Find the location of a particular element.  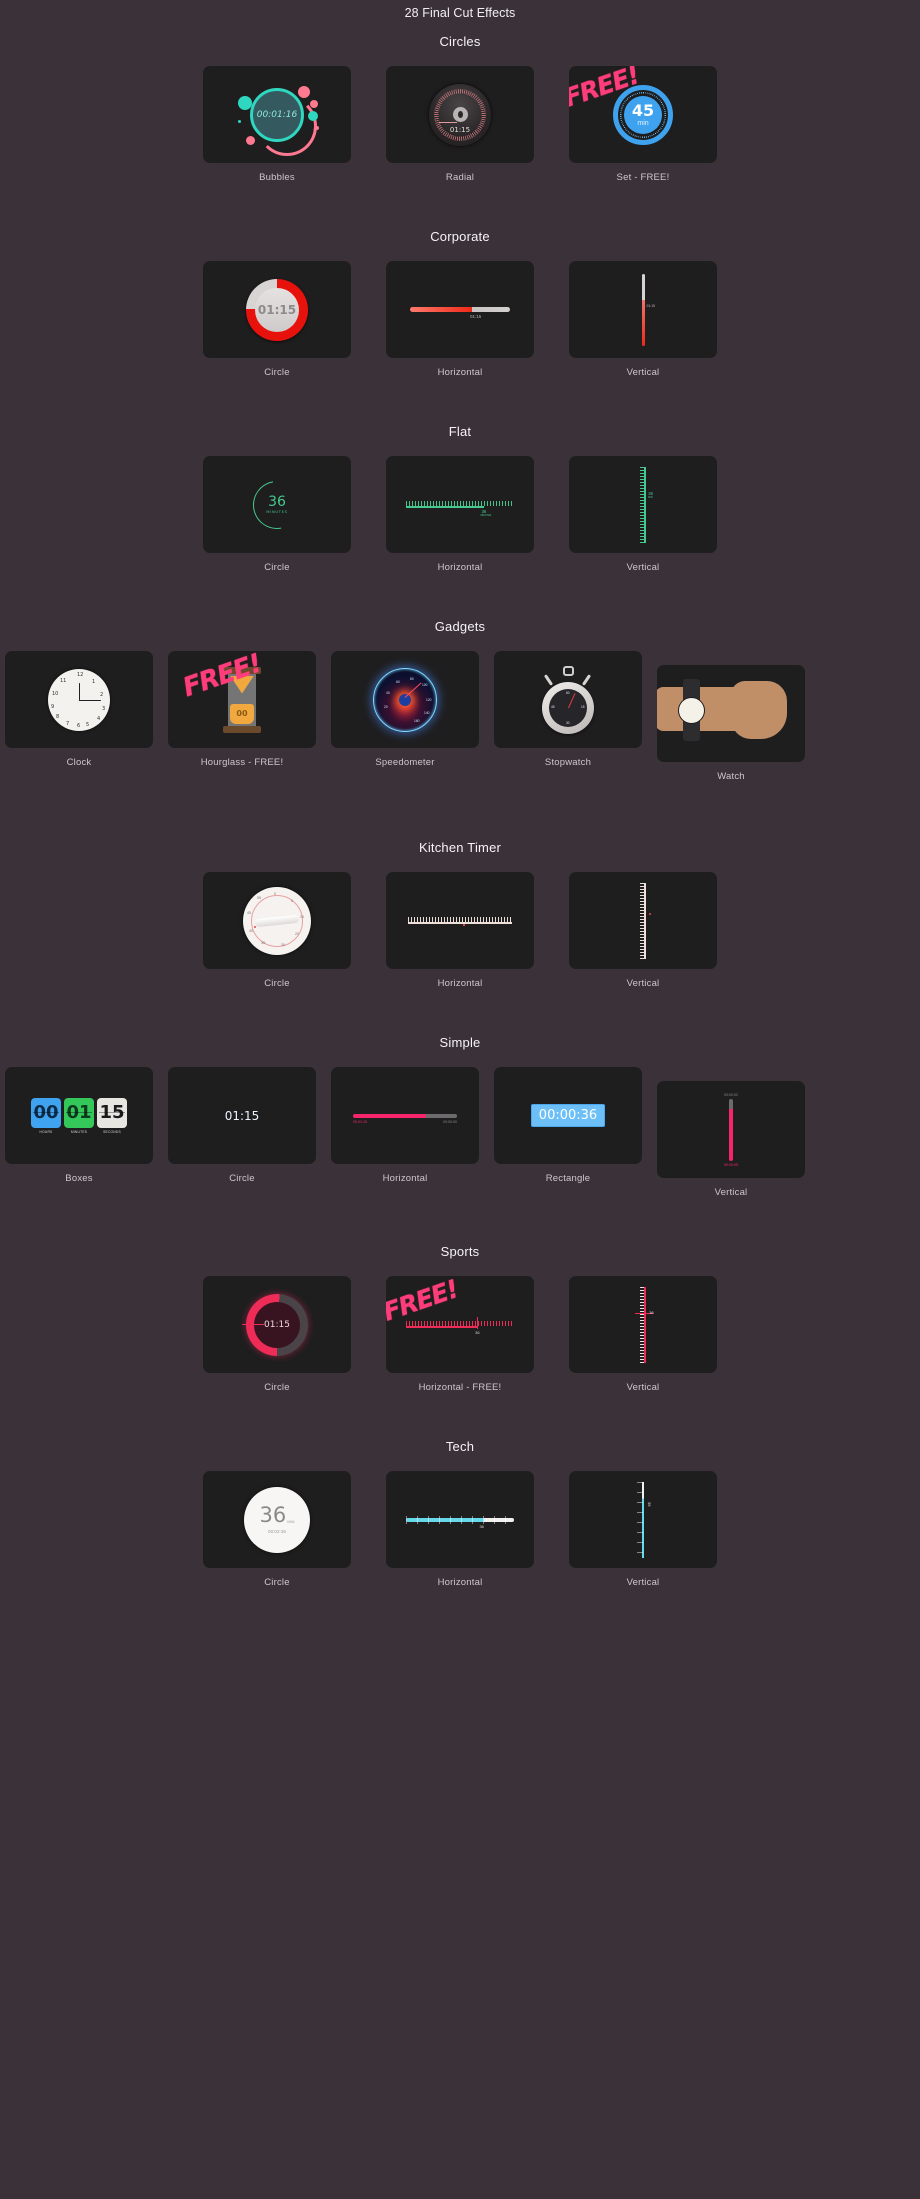

preview-stopwatch: 60 15 30 45 is located at coordinates (568, 699).